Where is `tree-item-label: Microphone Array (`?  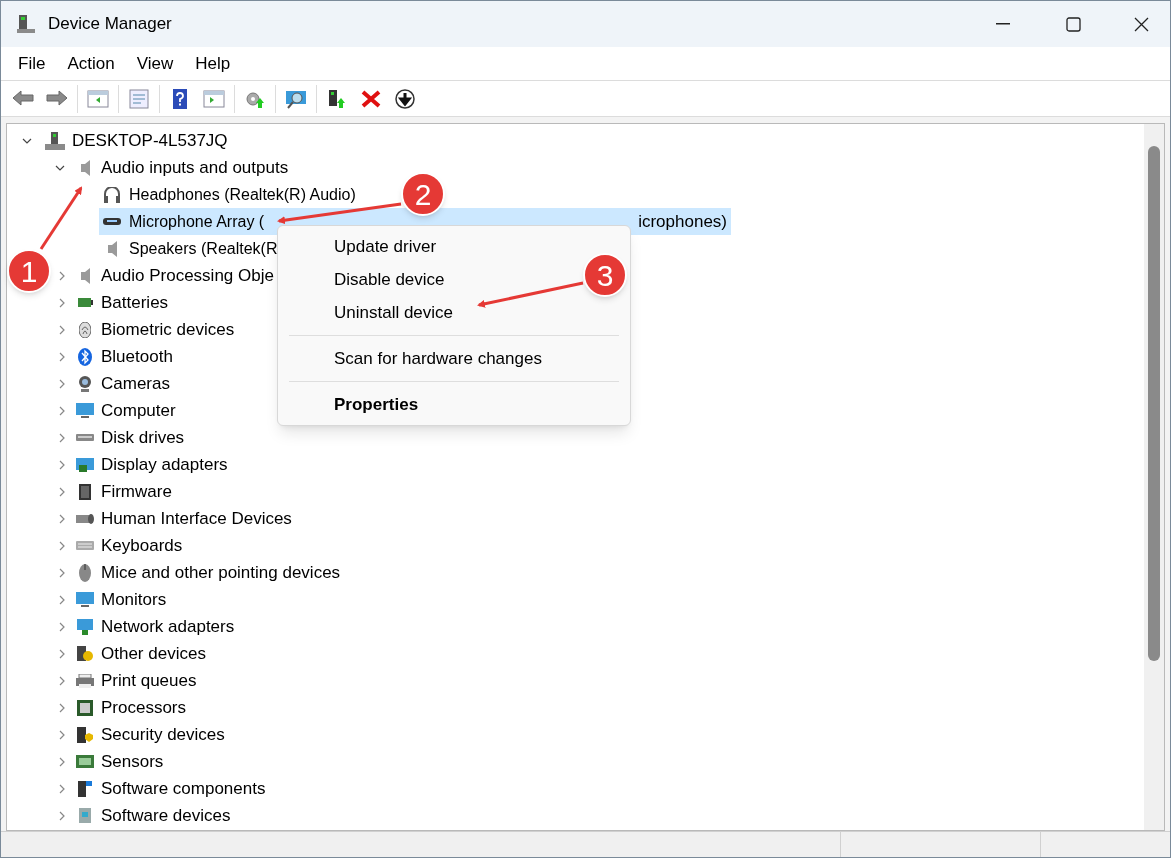 tree-item-label: Microphone Array ( is located at coordinates (197, 221).